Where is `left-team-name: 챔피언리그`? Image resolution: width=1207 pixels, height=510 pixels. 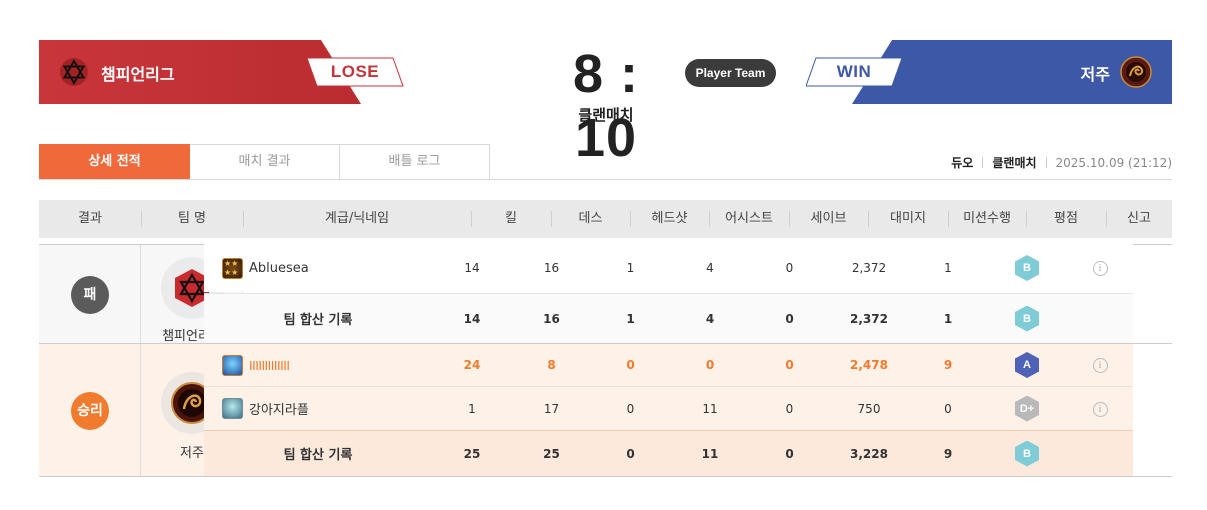 left-team-name: 챔피언리그 is located at coordinates (138, 74).